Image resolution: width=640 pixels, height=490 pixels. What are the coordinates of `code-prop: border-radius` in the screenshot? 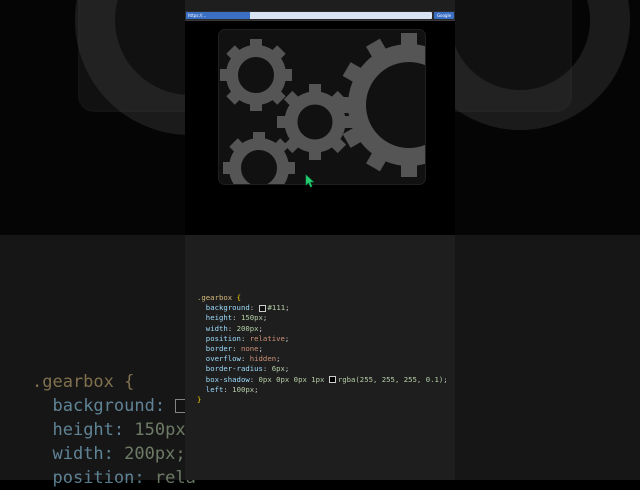 It's located at (234, 369).